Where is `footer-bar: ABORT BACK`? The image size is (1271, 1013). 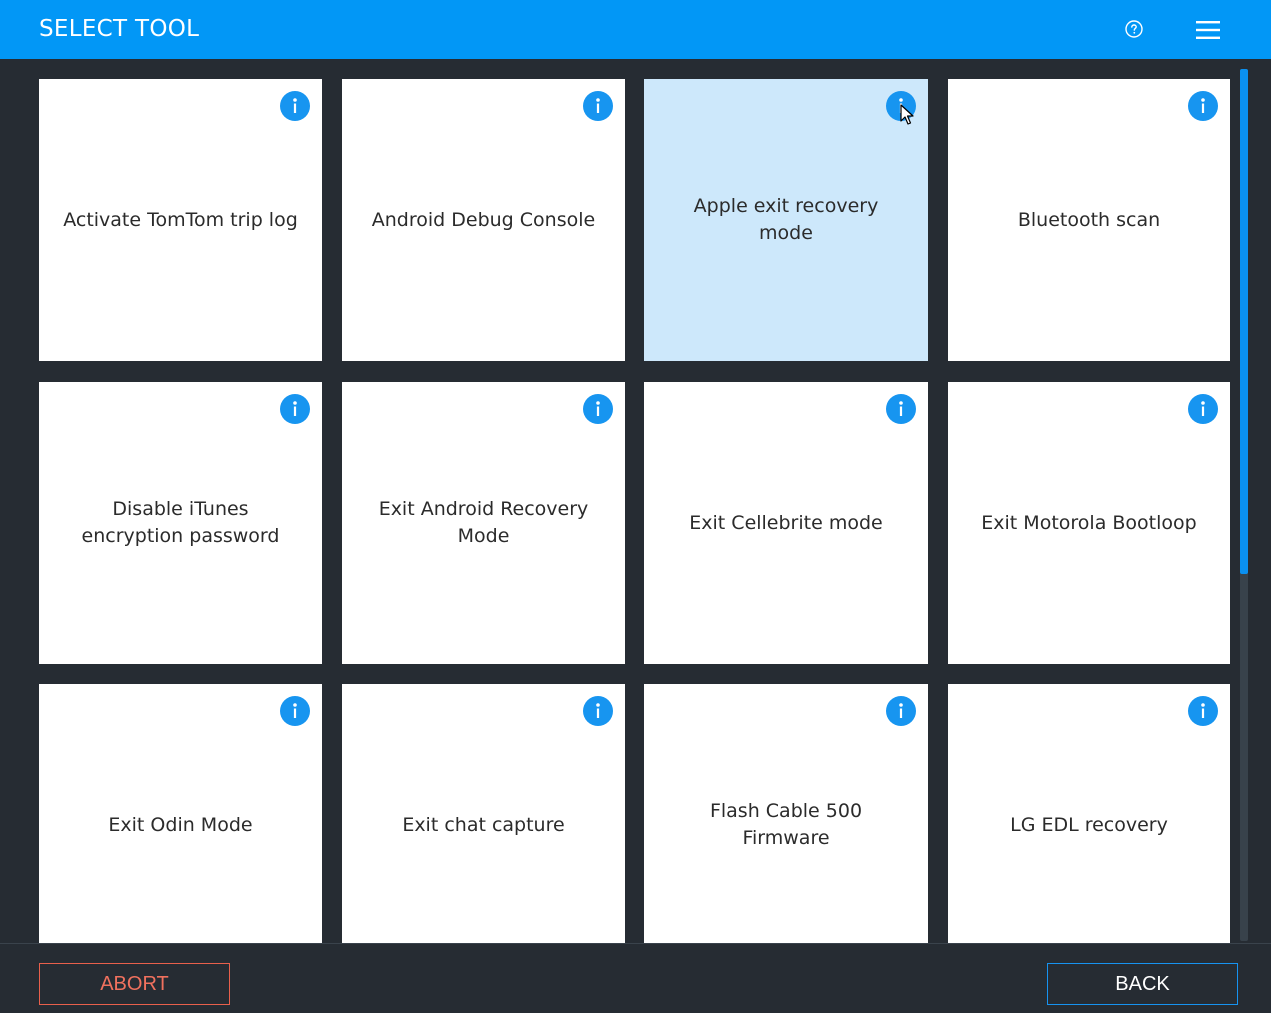 footer-bar: ABORT BACK is located at coordinates (635, 978).